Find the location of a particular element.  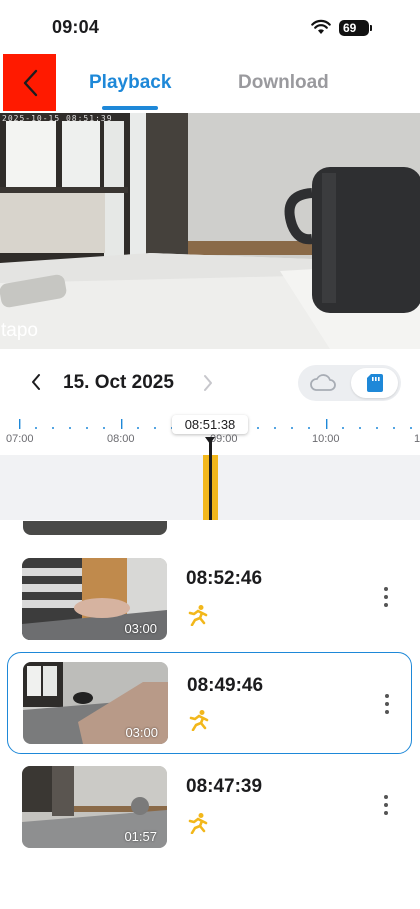

chevron-left-icon is located at coordinates (30, 82).